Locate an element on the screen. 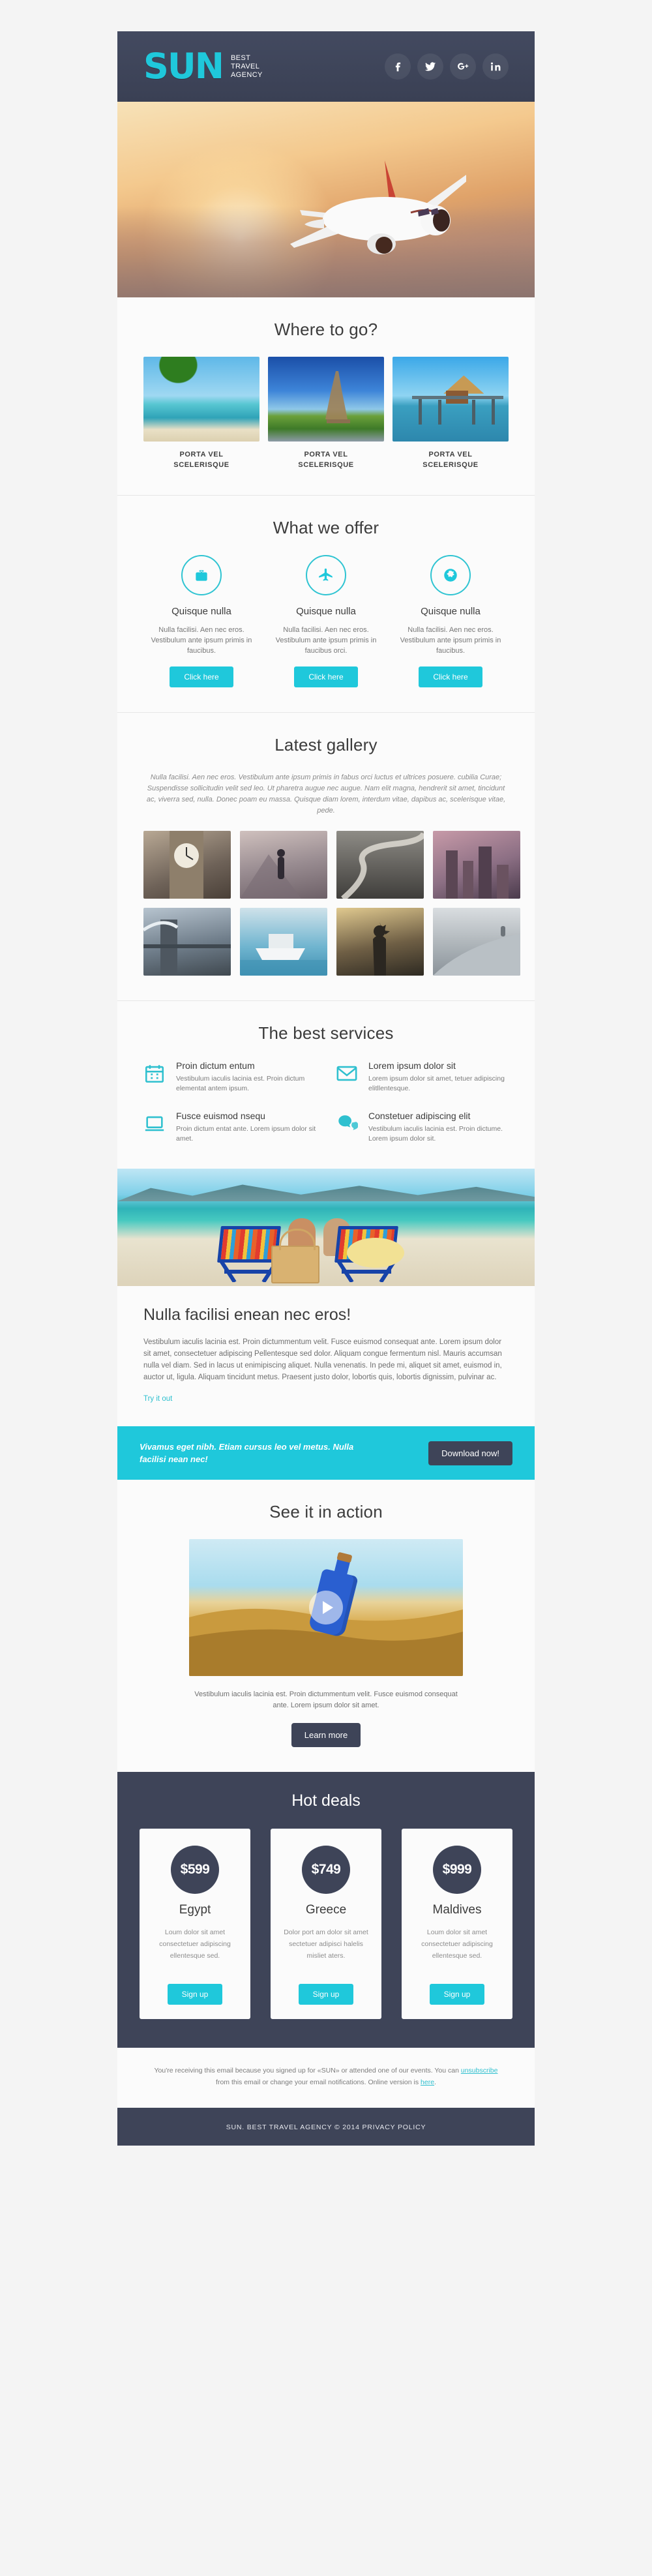 The width and height of the screenshot is (652, 2576). logo-text: SUN is located at coordinates (184, 66).